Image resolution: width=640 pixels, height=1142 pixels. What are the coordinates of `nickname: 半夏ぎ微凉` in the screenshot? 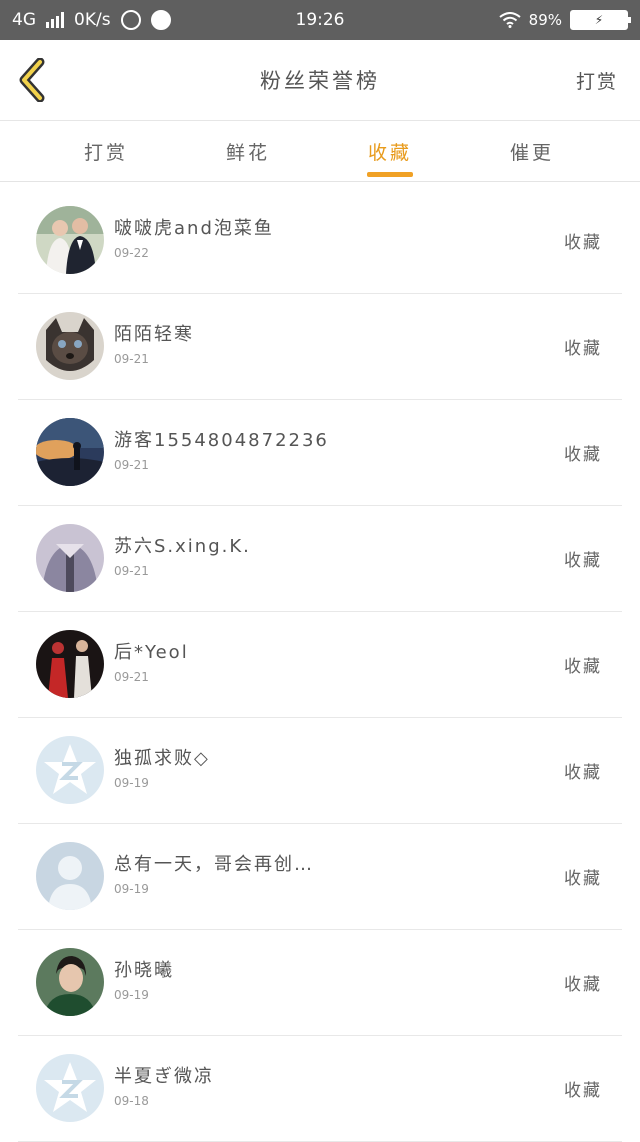 It's located at (164, 1076).